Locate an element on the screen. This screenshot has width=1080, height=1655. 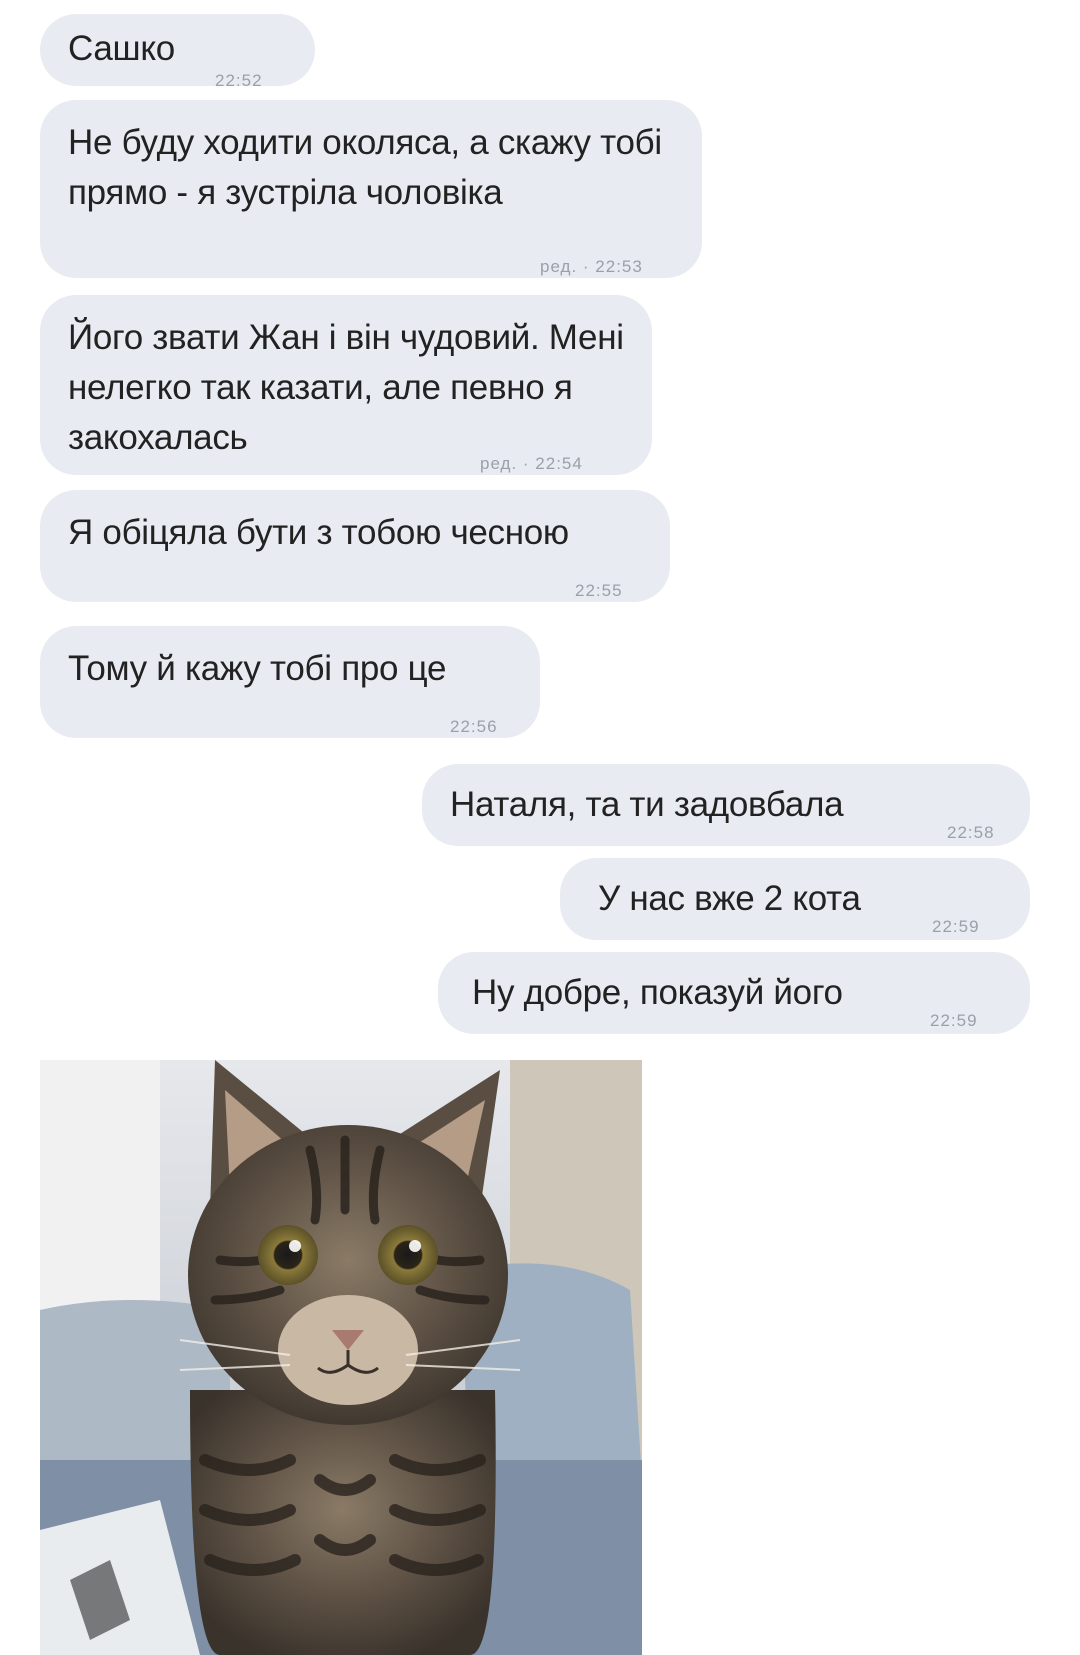
outgoing-message-3: Ну добре, показуй його 22:59 is located at coordinates (734, 993).